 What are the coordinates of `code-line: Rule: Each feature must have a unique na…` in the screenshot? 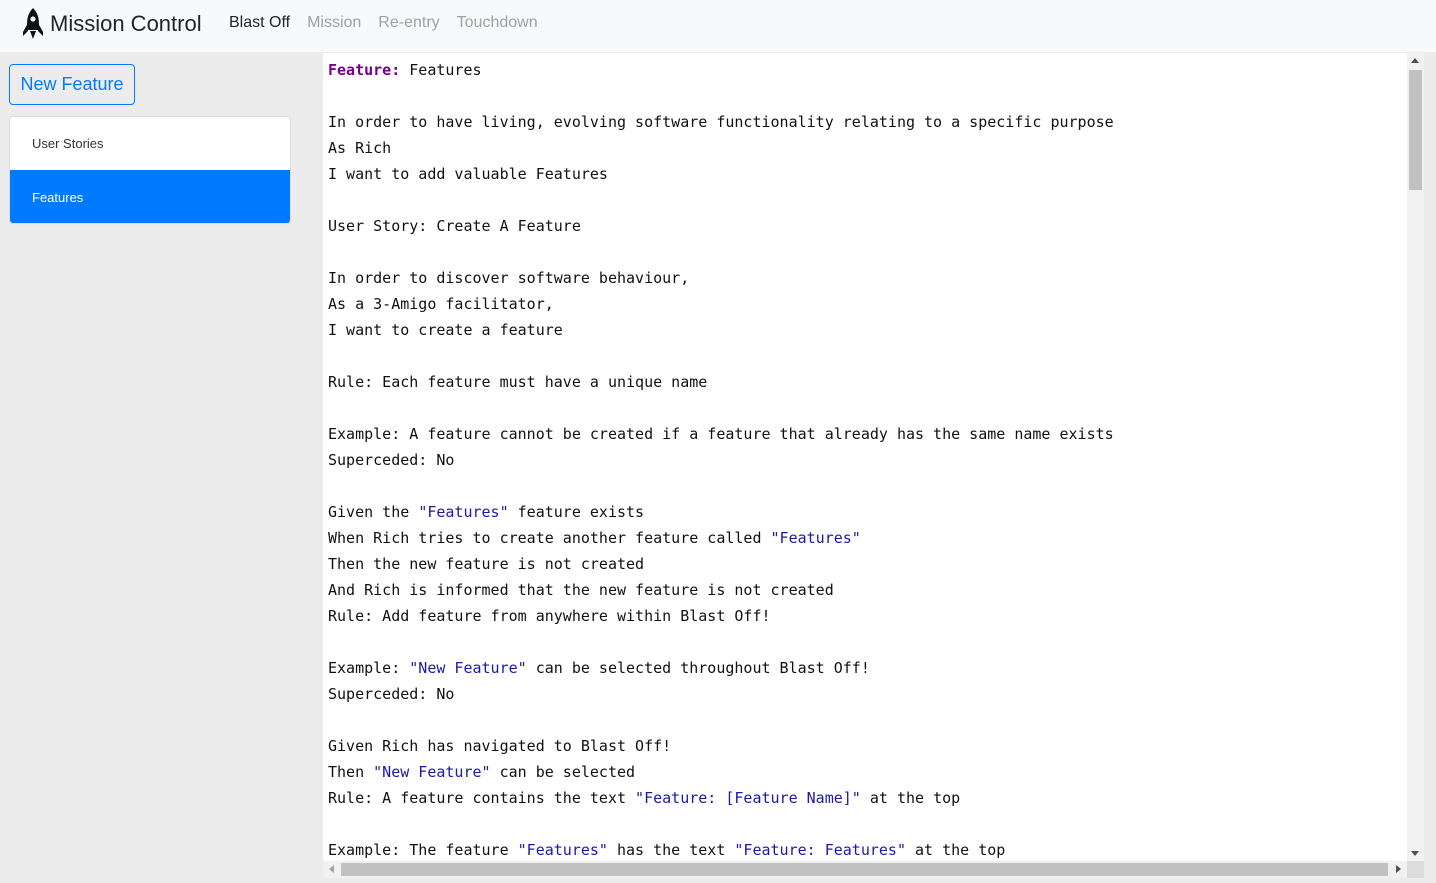 It's located at (865, 382).